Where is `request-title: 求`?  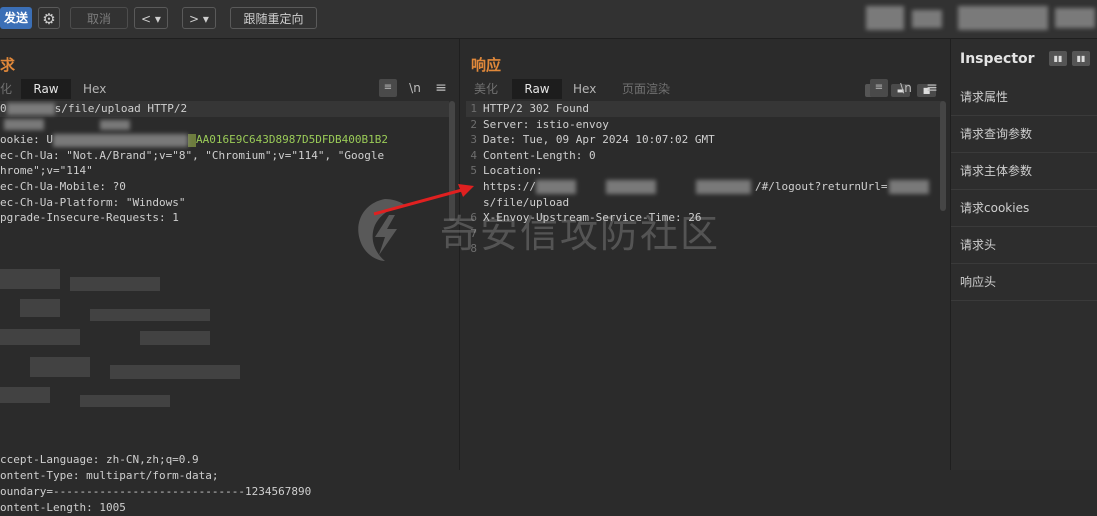 request-title: 求 is located at coordinates (8, 65).